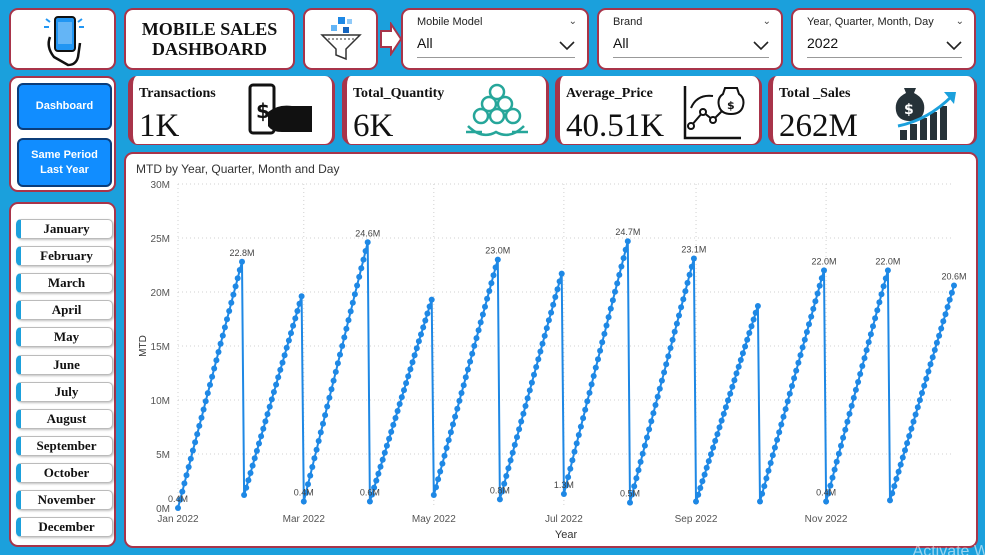  Describe the element at coordinates (658, 110) in the screenshot. I see `kpi-card-average-price: Average_Price 40.51K $` at that location.